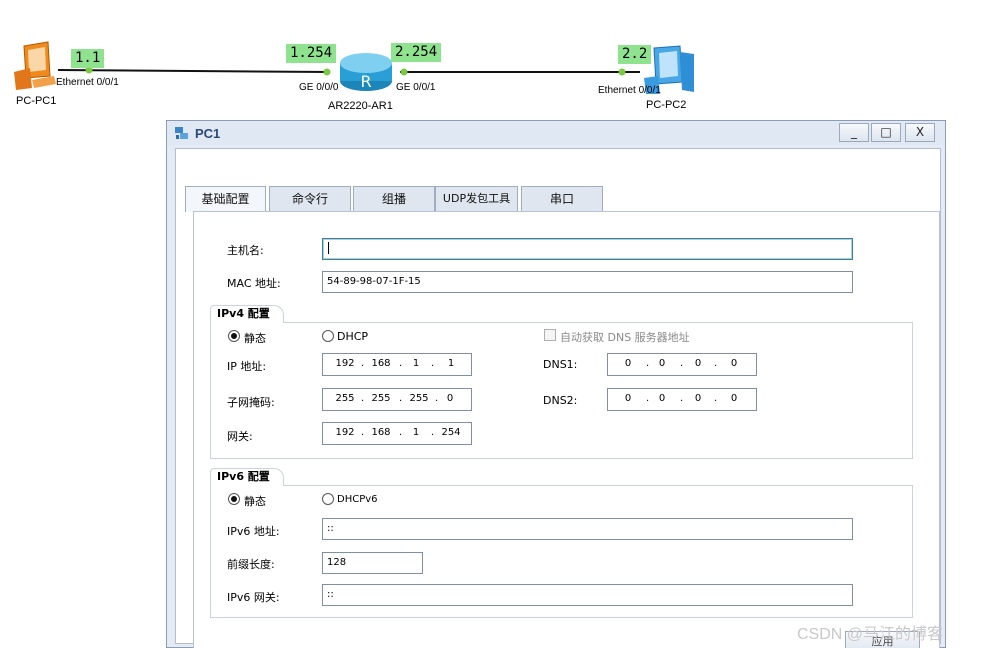 The height and width of the screenshot is (648, 983). Describe the element at coordinates (254, 283) in the screenshot. I see `mac-label: MAC 地址:` at that location.